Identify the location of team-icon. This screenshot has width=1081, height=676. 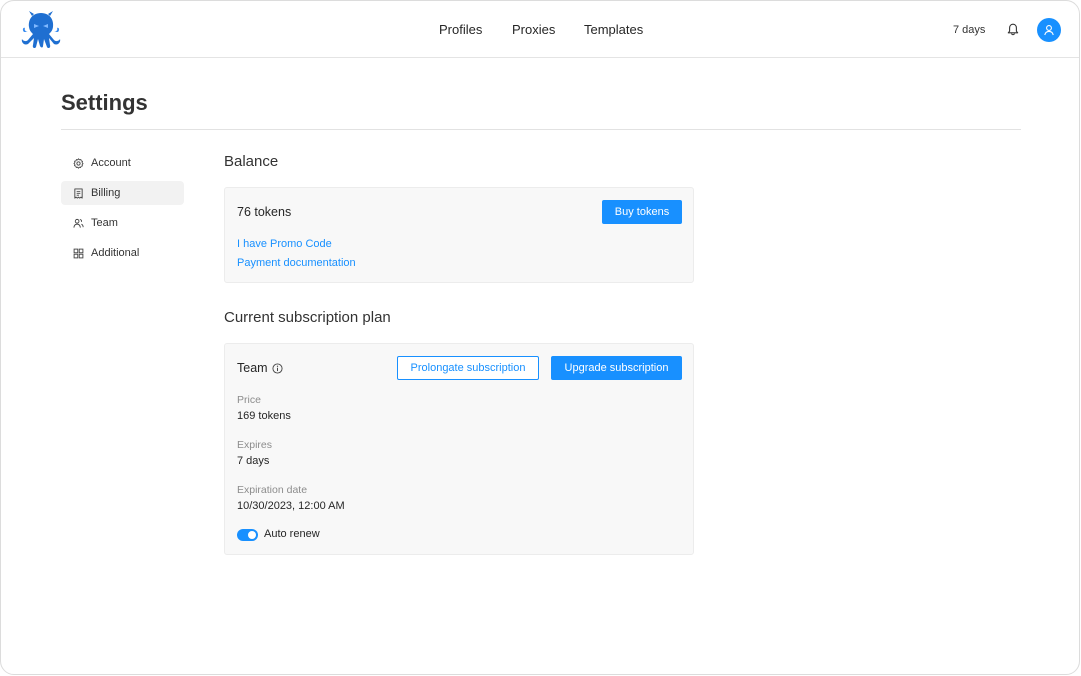
(78, 223).